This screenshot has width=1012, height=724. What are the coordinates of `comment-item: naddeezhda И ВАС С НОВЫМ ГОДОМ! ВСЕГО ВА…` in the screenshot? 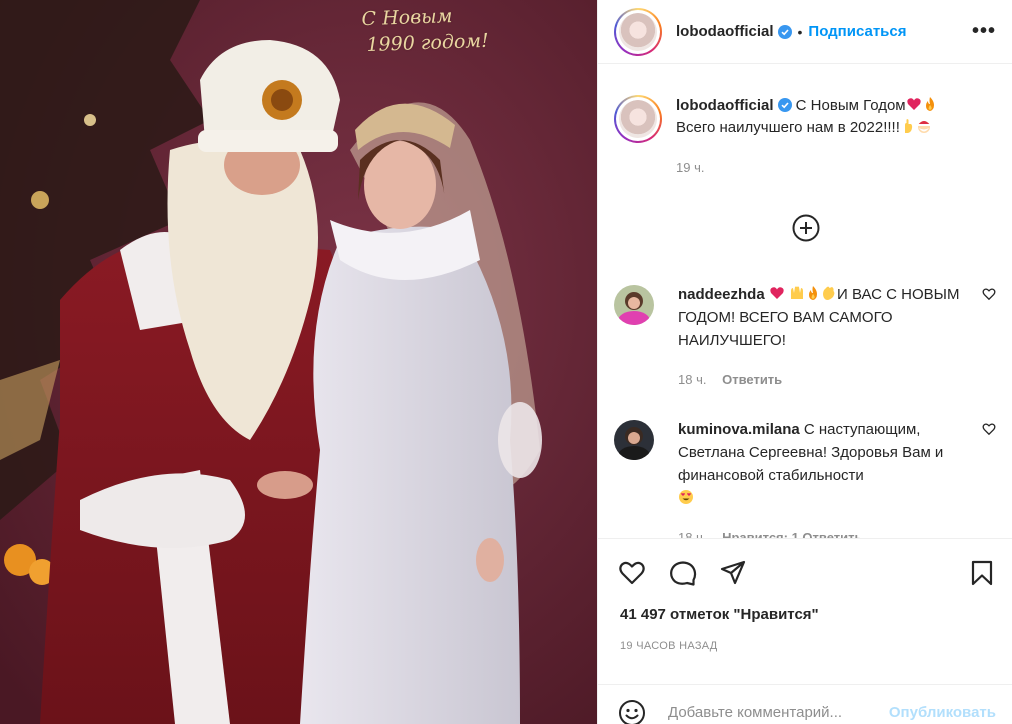 It's located at (805, 337).